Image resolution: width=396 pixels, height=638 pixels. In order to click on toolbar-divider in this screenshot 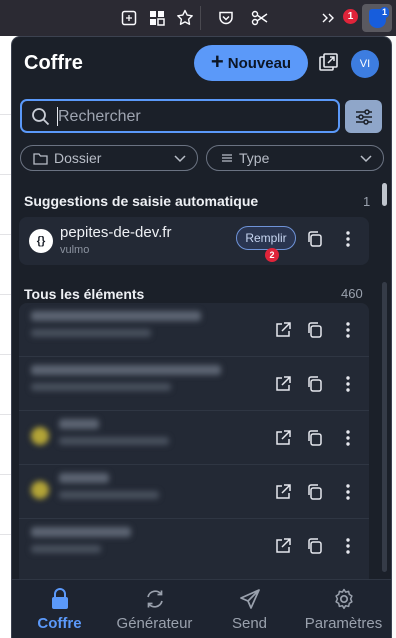, I will do `click(200, 18)`.